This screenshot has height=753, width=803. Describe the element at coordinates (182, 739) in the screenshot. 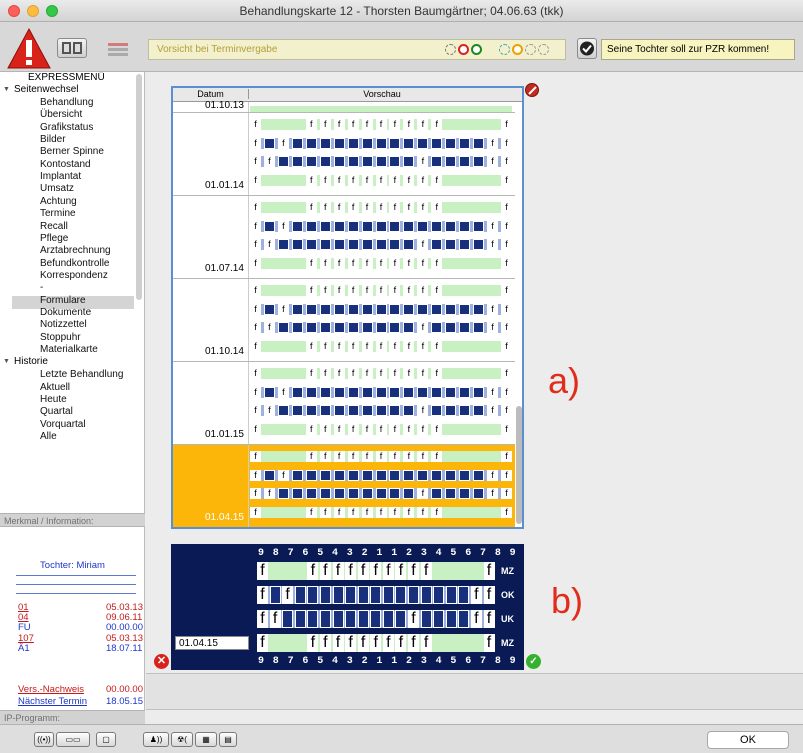

I see `radiation-icon: ☢(` at that location.